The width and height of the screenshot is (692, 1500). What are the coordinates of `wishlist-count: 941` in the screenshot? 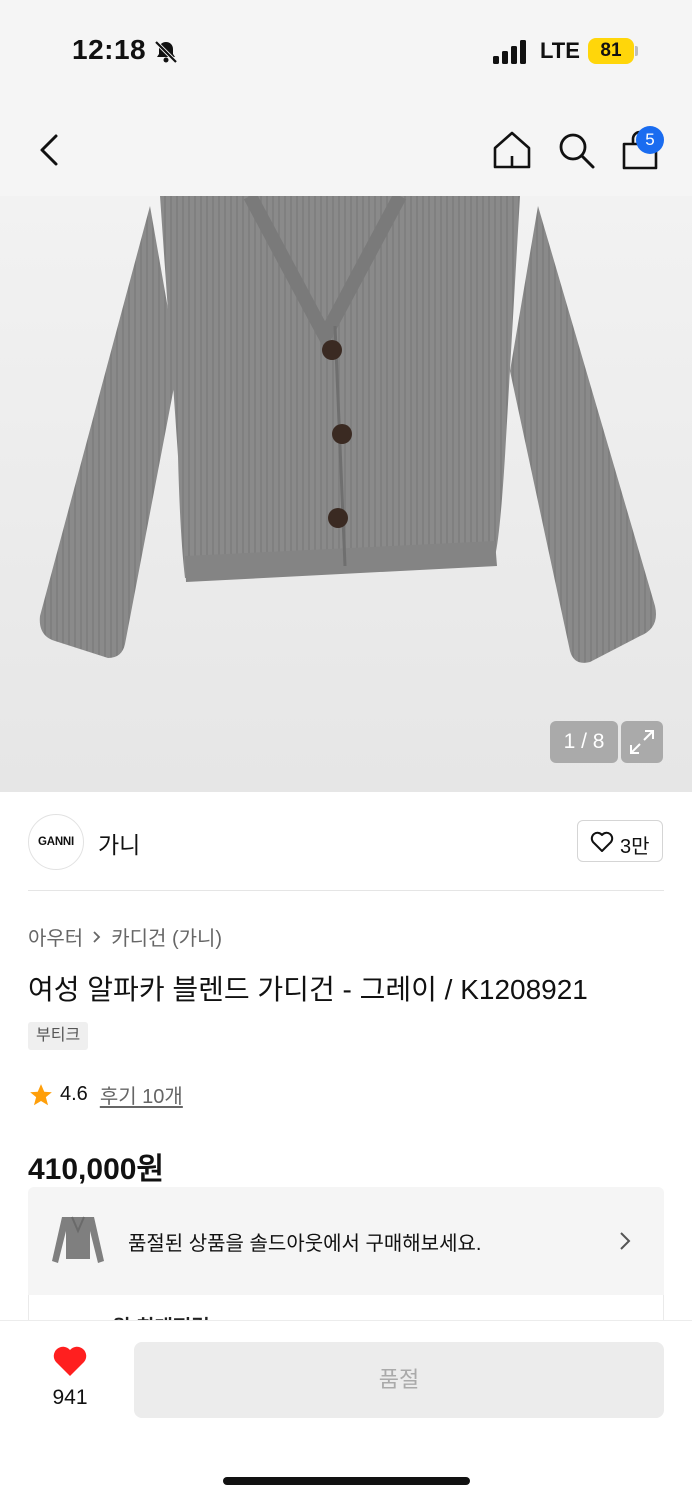 It's located at (70, 1397).